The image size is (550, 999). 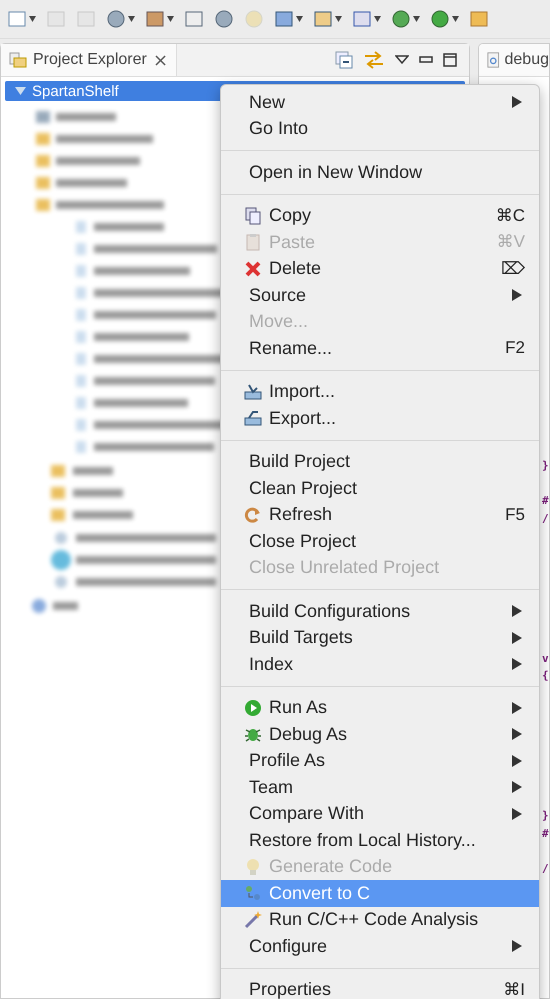 I want to click on shortcut-text: F5, so click(x=515, y=514).